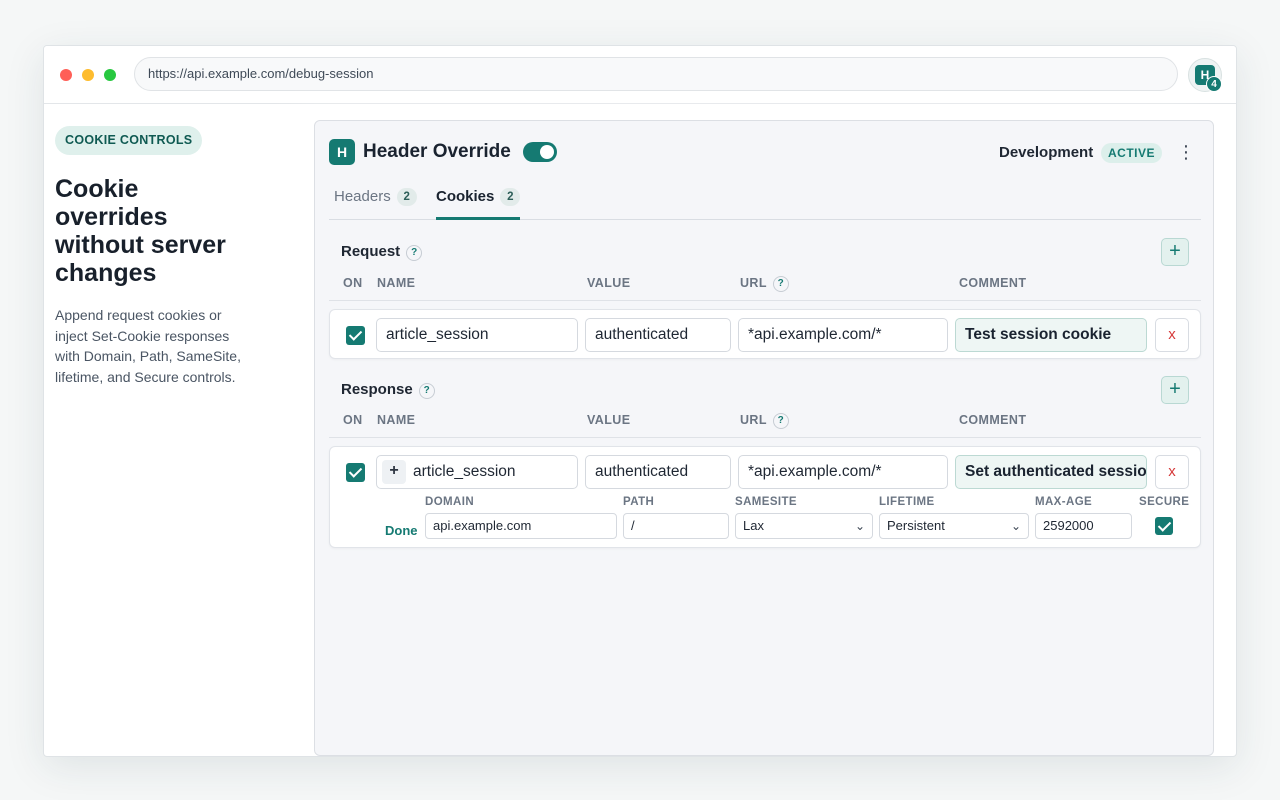 This screenshot has height=800, width=1280. Describe the element at coordinates (465, 196) in the screenshot. I see `tab-cookies-label: Cookies` at that location.